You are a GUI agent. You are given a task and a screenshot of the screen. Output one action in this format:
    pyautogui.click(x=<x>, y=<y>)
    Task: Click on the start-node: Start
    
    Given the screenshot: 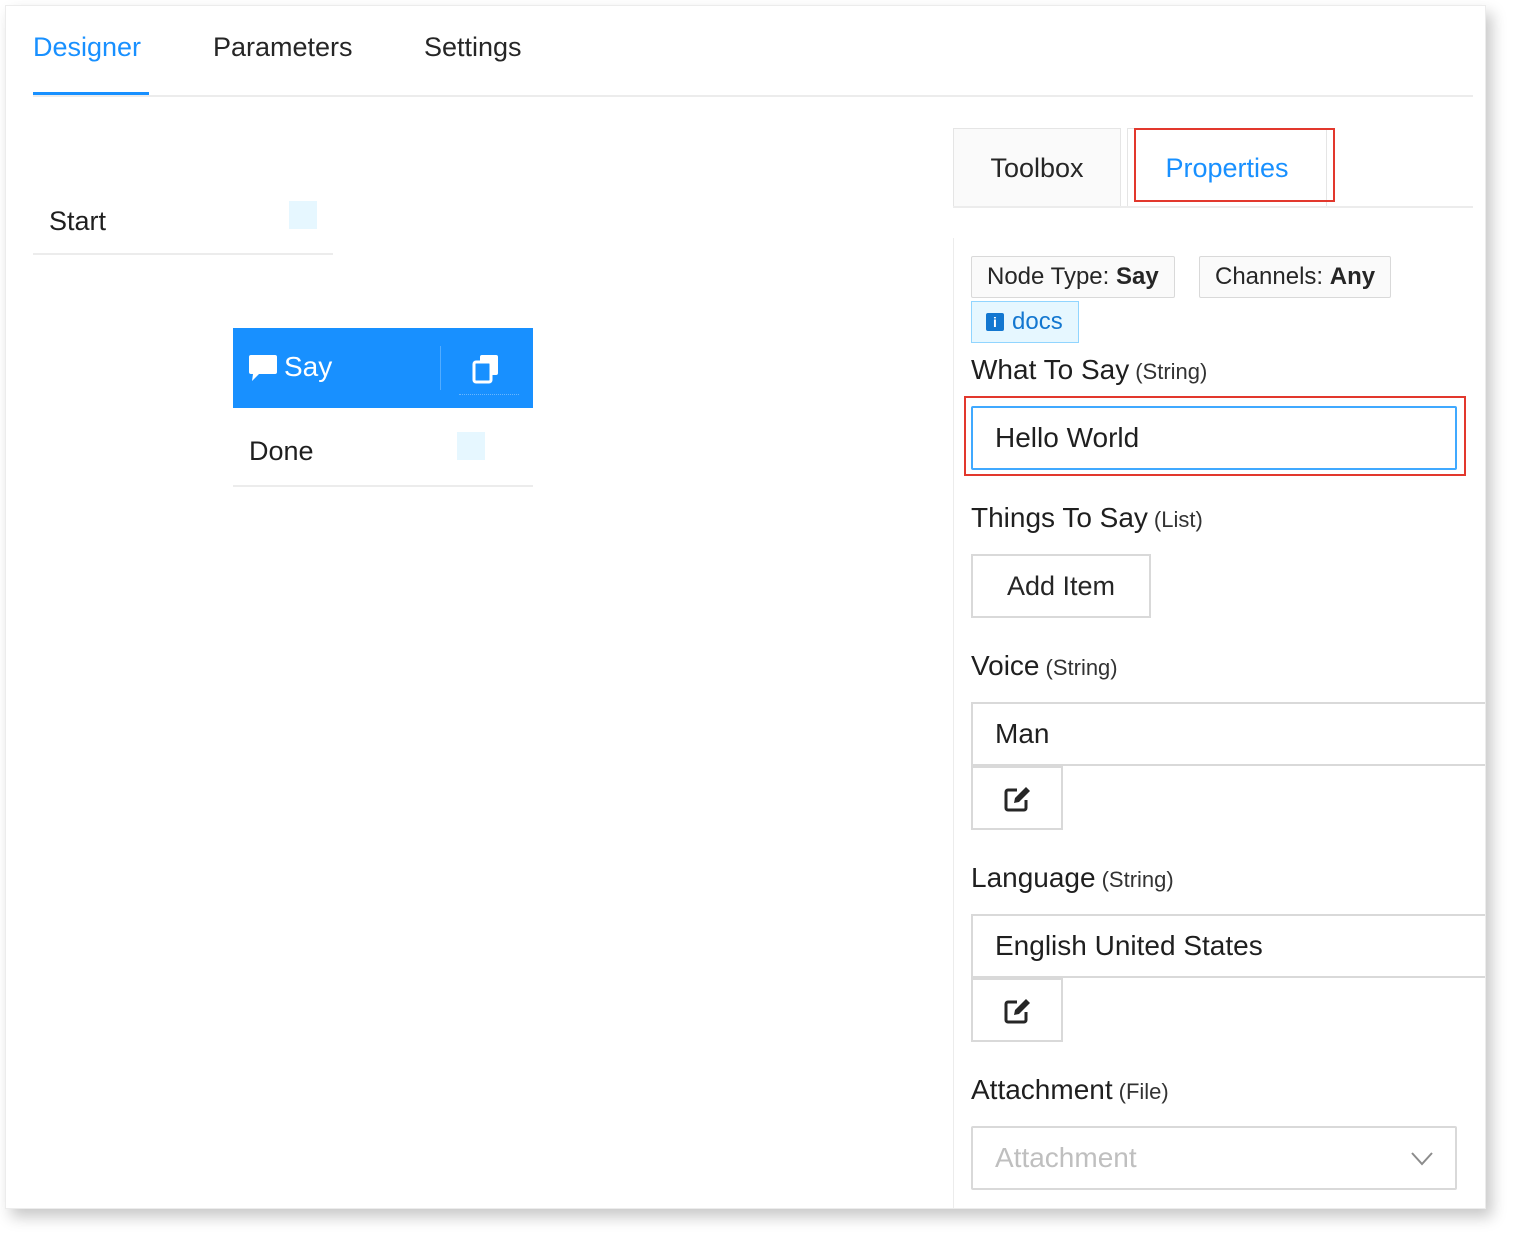 What is the action you would take?
    pyautogui.click(x=183, y=224)
    